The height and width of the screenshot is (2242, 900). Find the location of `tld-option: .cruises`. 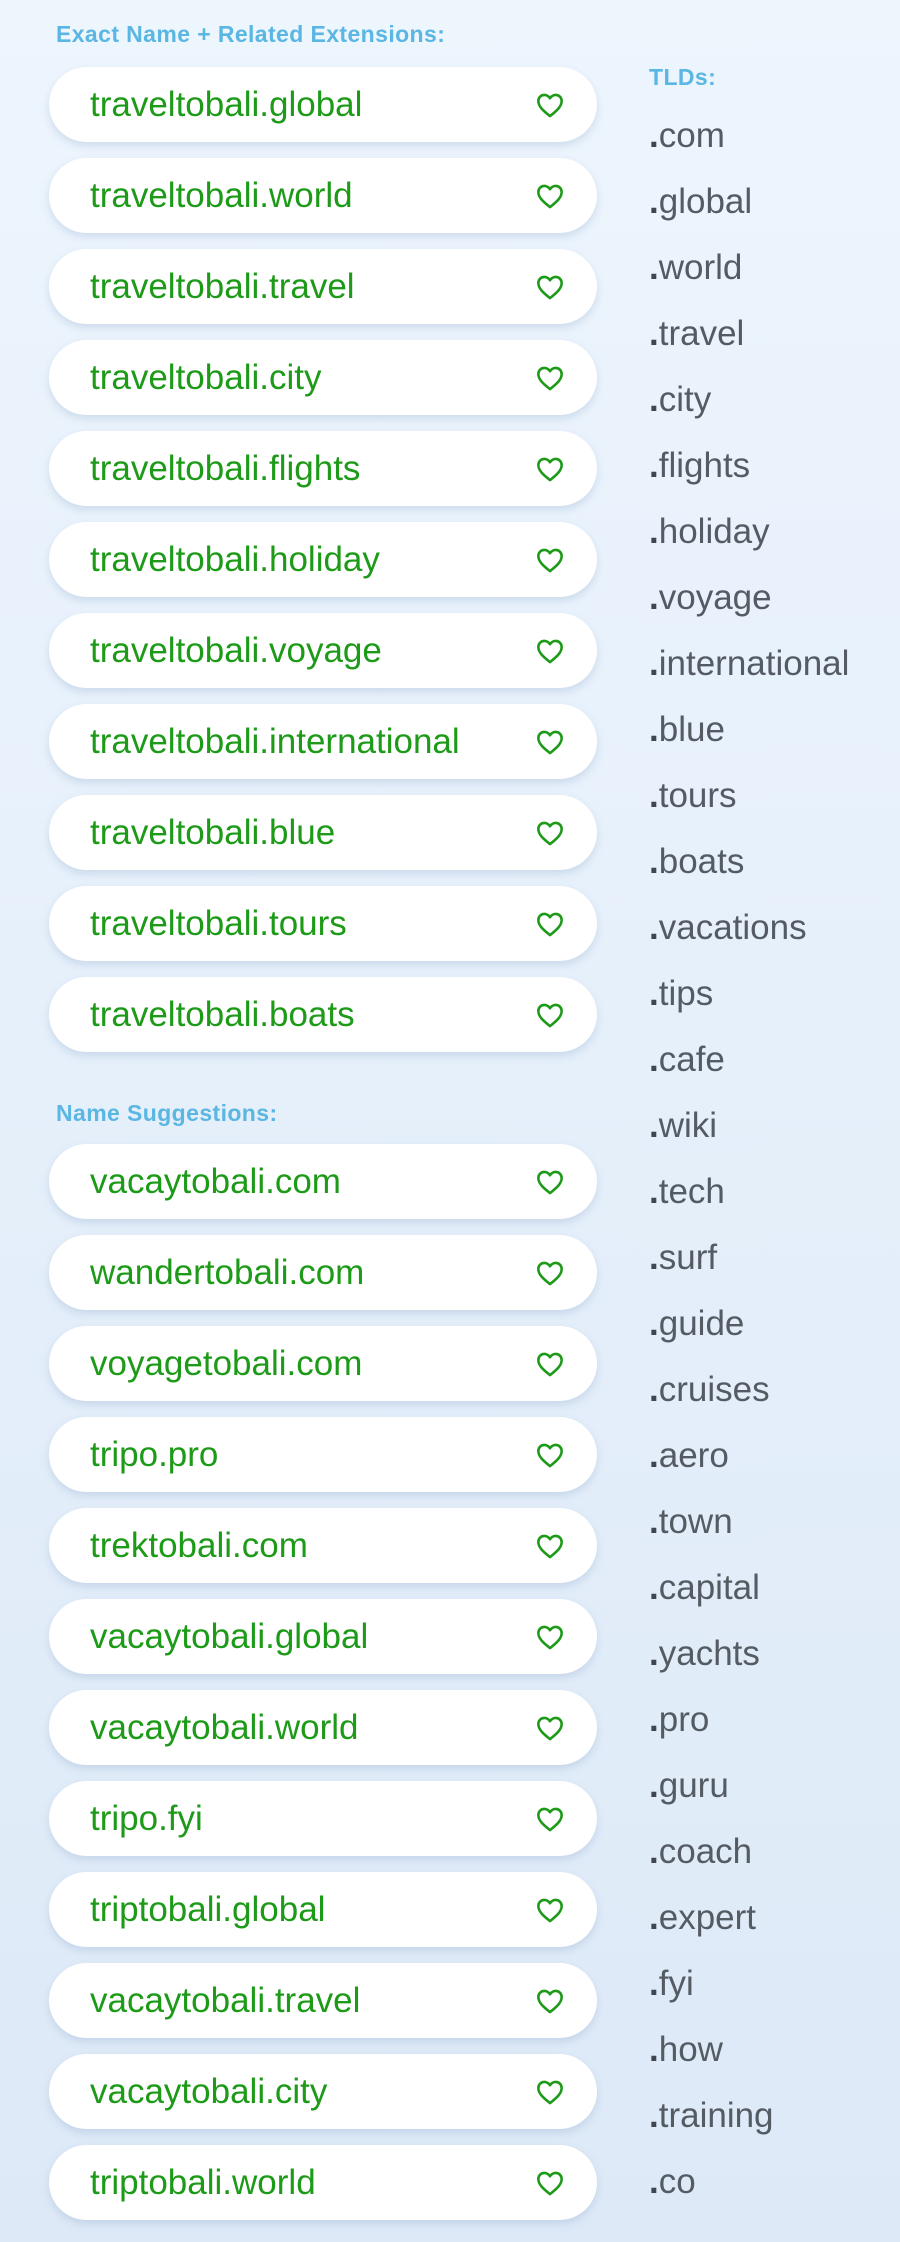

tld-option: .cruises is located at coordinates (774, 1401).